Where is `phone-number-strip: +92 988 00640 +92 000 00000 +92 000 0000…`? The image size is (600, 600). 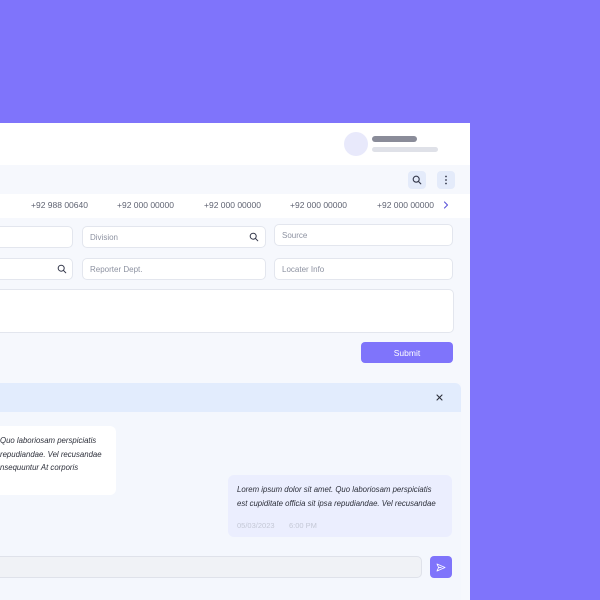 phone-number-strip: +92 988 00640 +92 000 00000 +92 000 0000… is located at coordinates (235, 206).